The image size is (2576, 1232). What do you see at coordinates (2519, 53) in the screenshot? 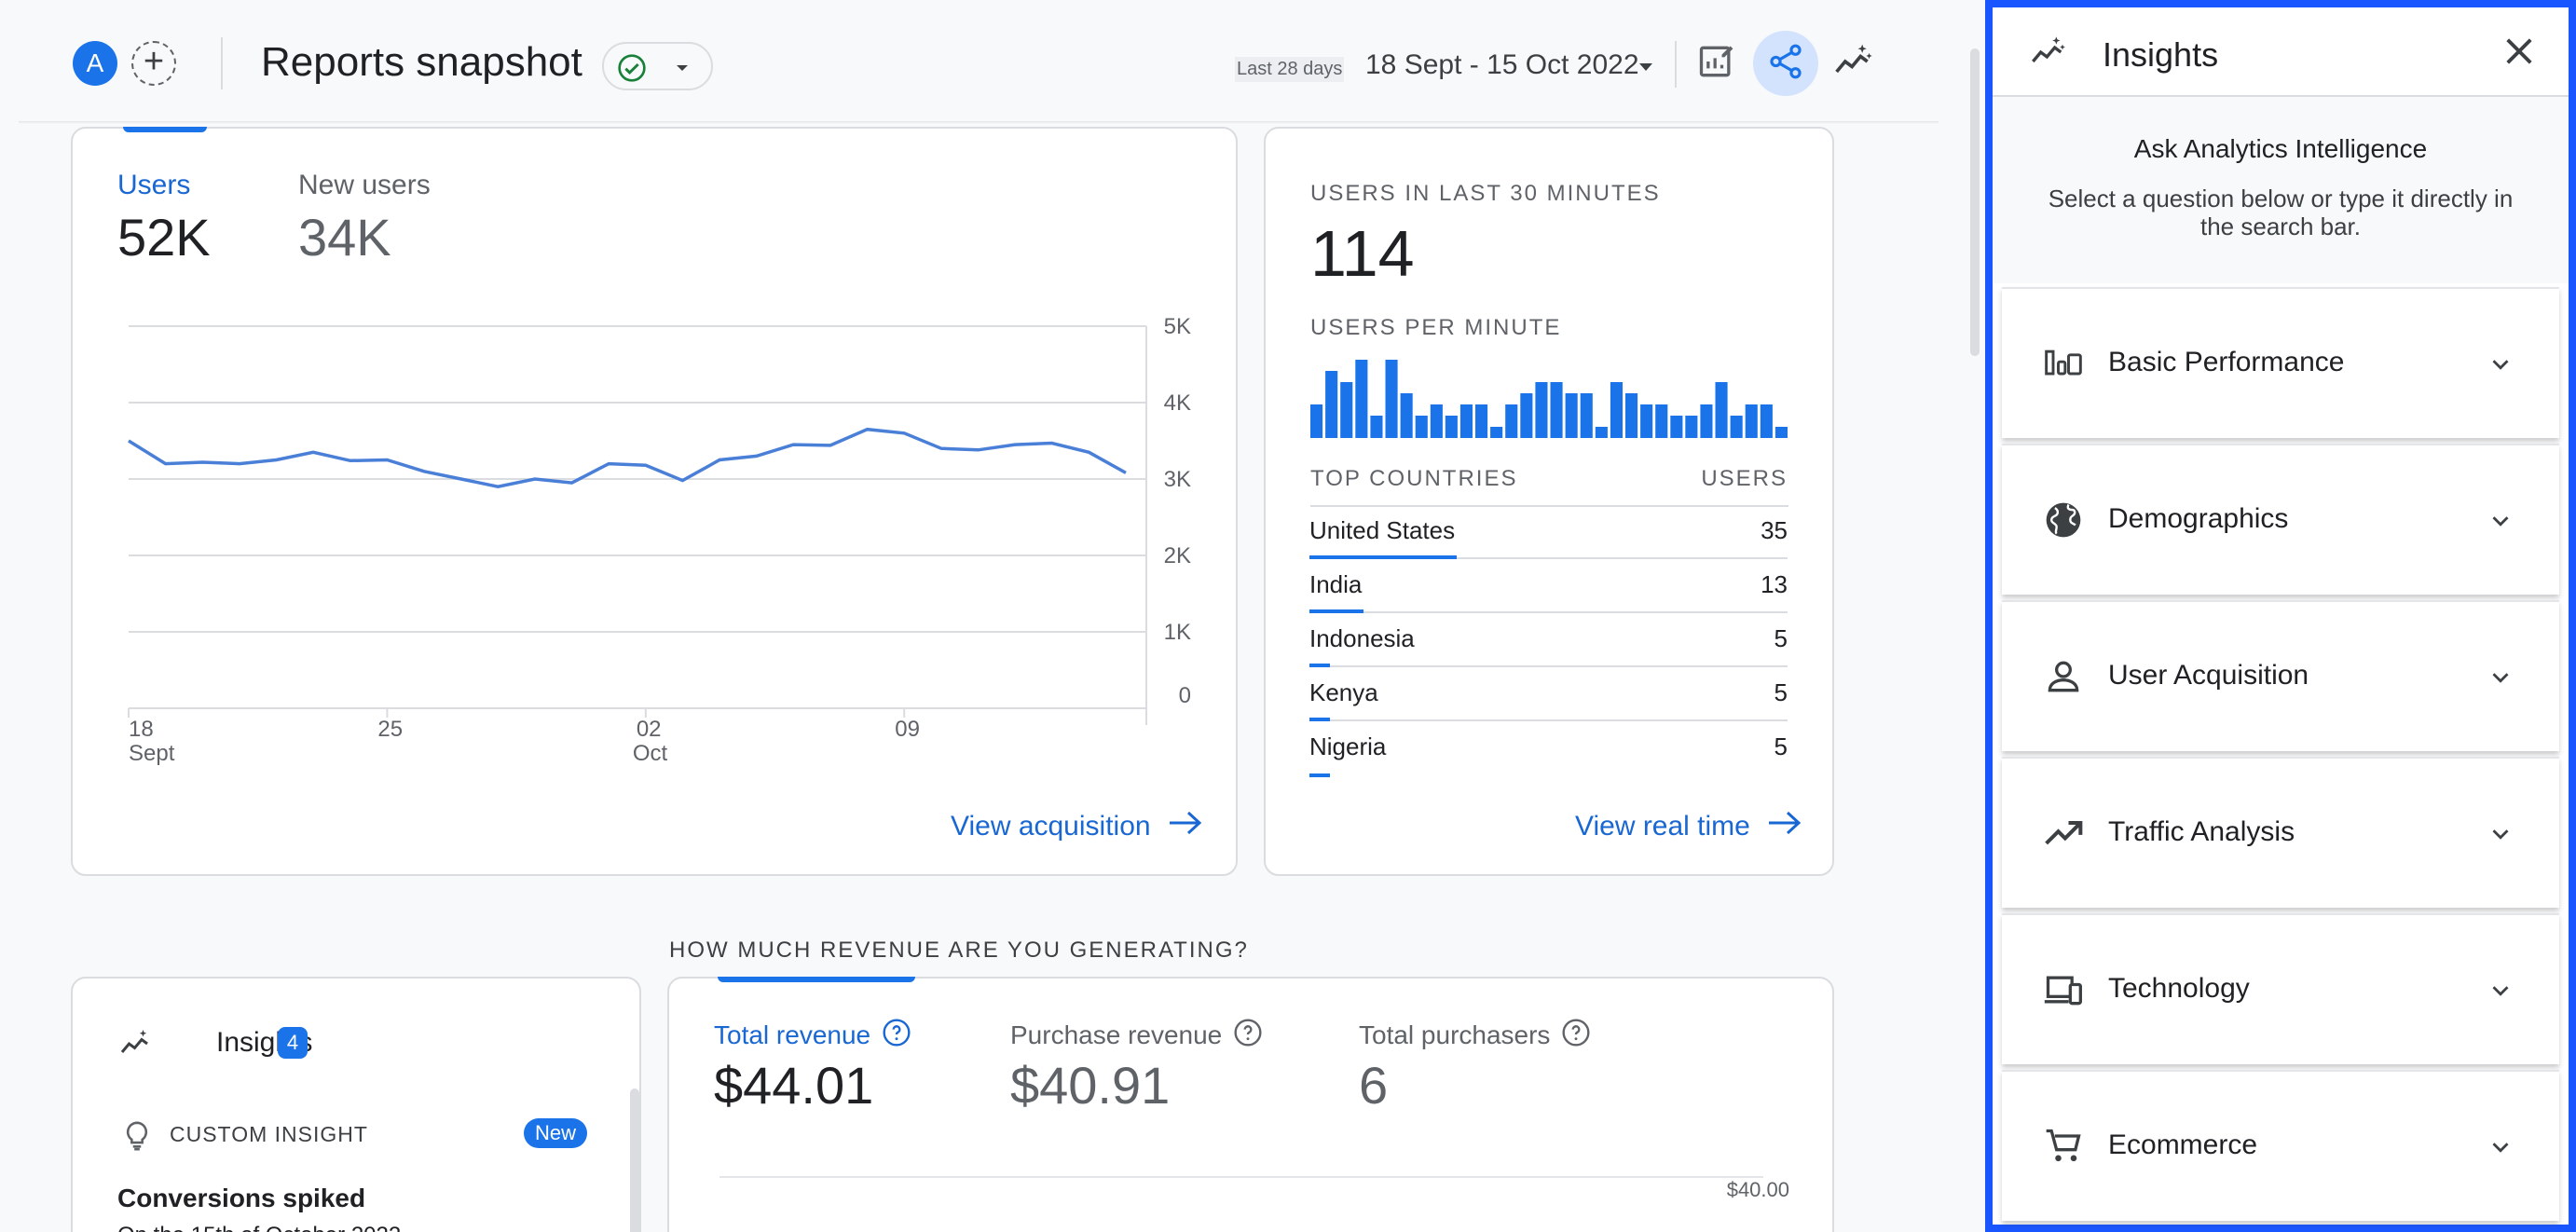
I see `close-icon` at bounding box center [2519, 53].